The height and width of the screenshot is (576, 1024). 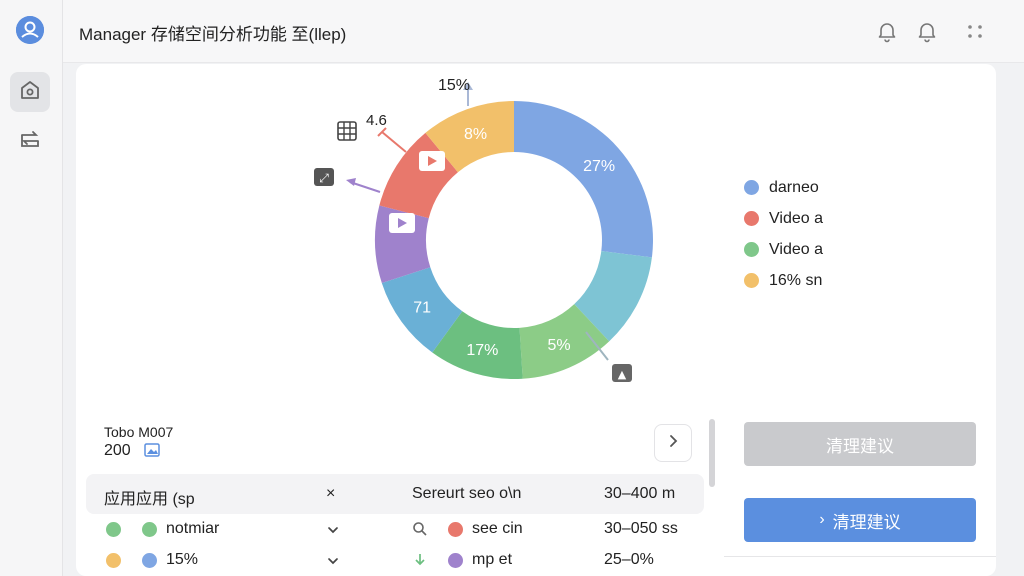 I want to click on row-label: mp et, so click(x=492, y=559).